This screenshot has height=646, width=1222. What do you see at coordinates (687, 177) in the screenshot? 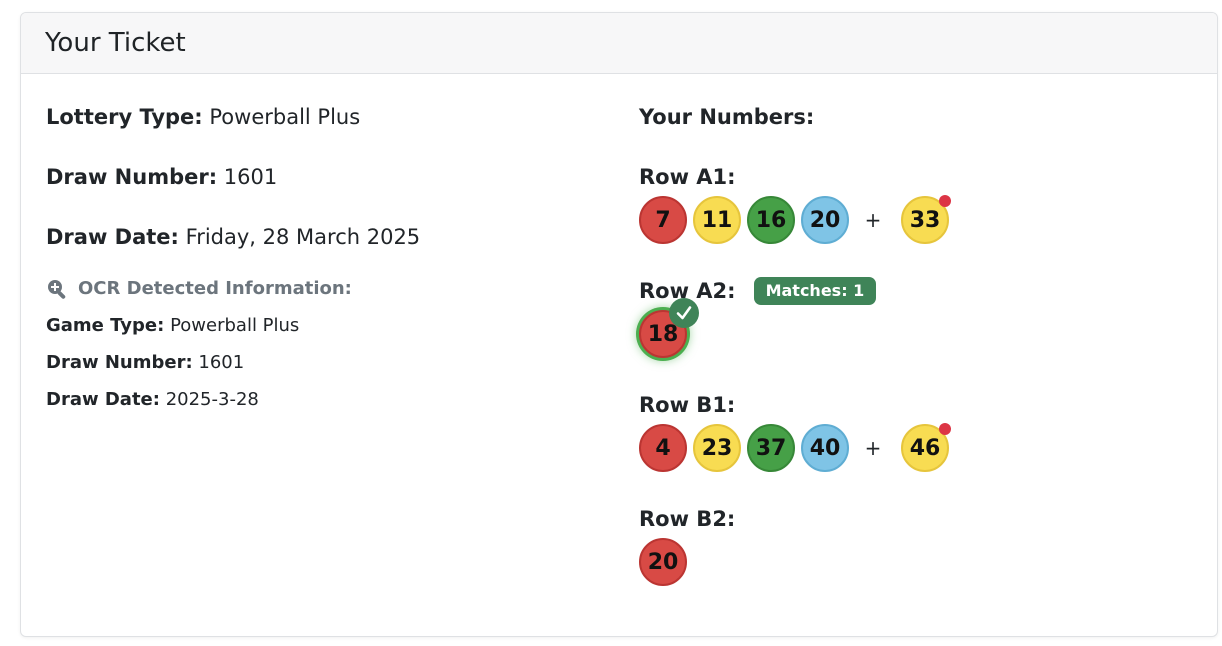
I see `row-label: Row A1:` at bounding box center [687, 177].